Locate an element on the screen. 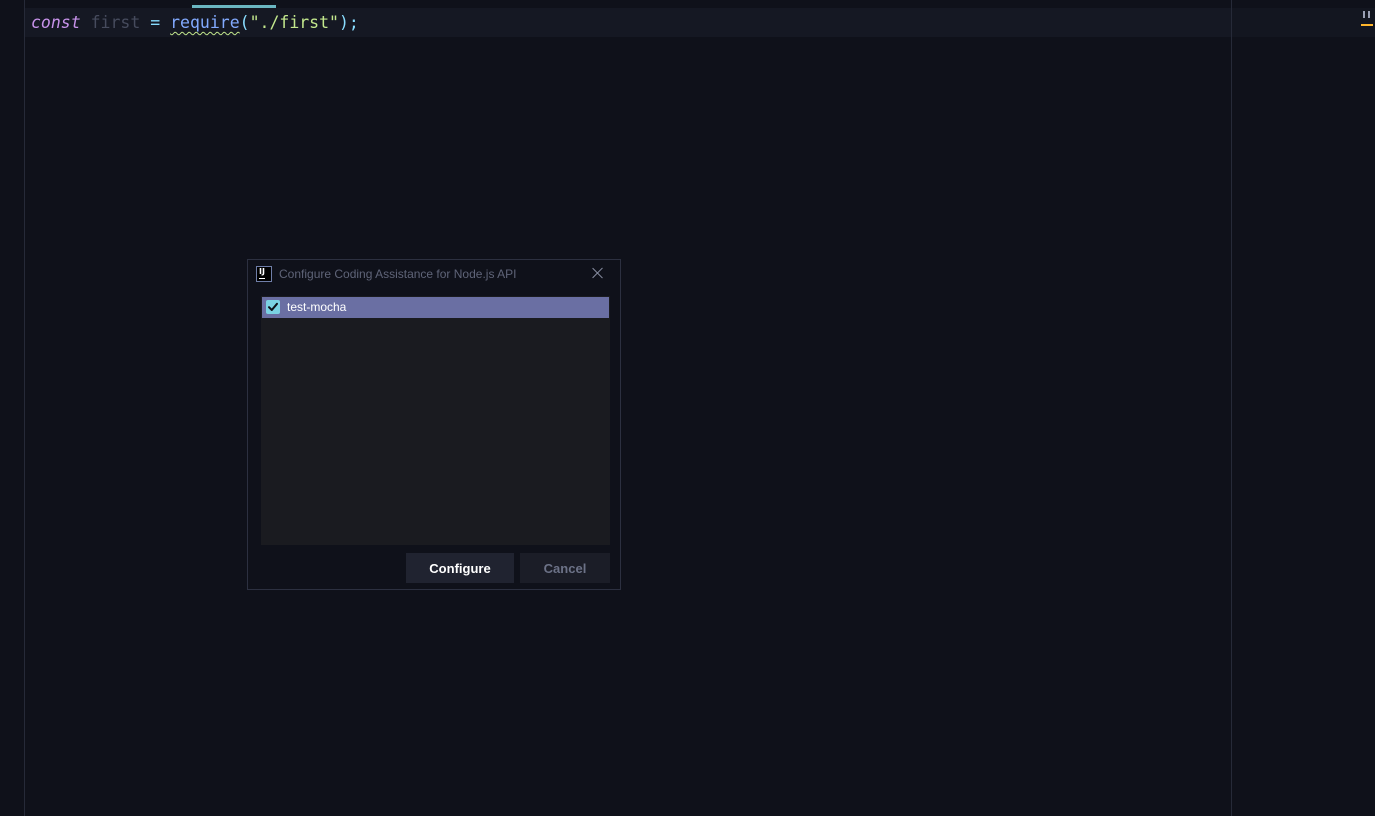  gutter-divider is located at coordinates (24, 408).